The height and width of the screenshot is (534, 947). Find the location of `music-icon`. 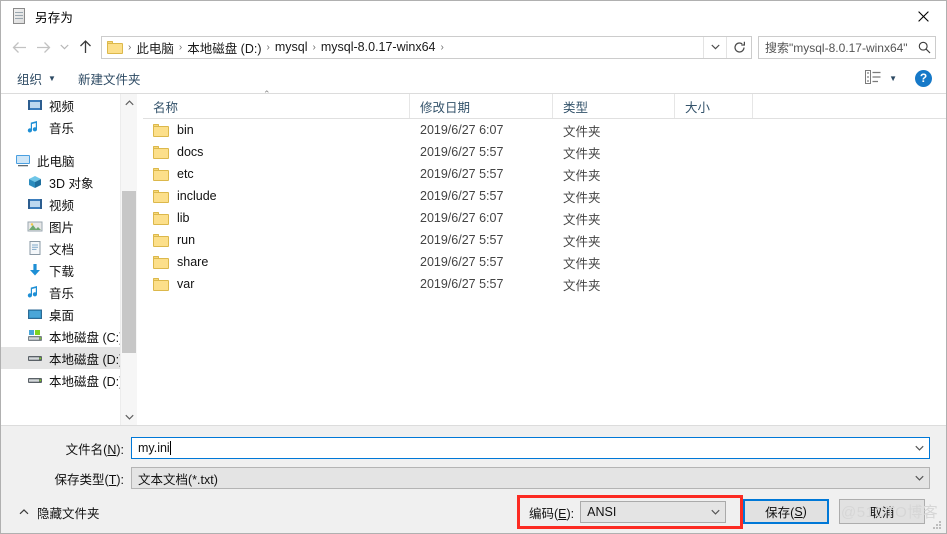

music-icon is located at coordinates (35, 127).